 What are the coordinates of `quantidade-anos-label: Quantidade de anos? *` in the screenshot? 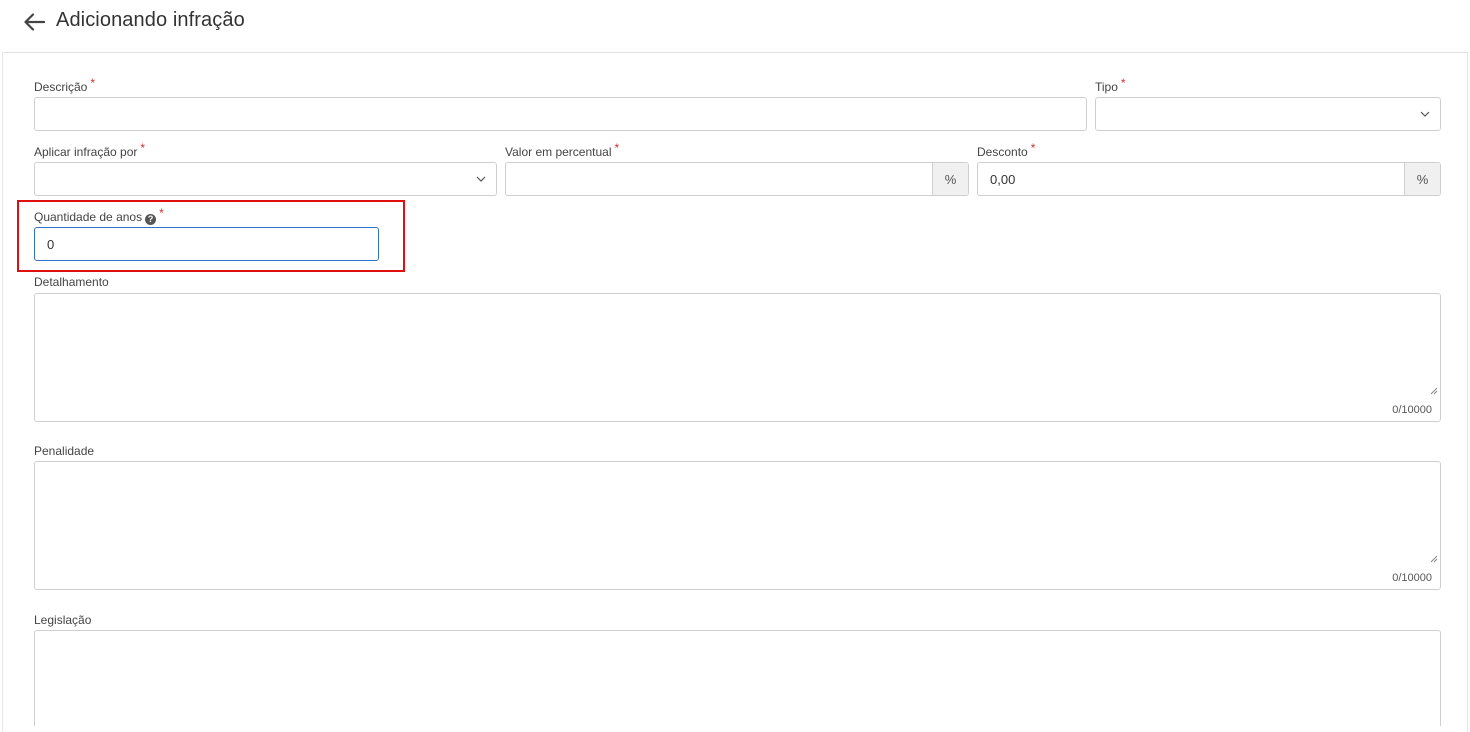 It's located at (99, 215).